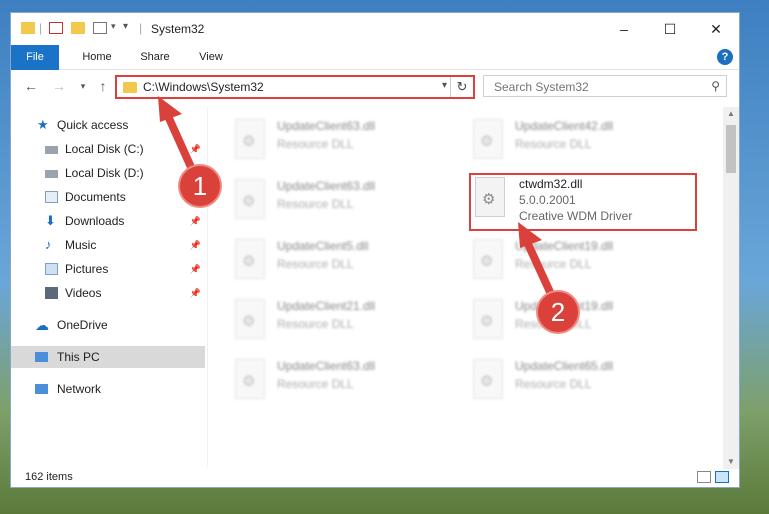  I want to click on arrow-1-head, so click(170, 109).